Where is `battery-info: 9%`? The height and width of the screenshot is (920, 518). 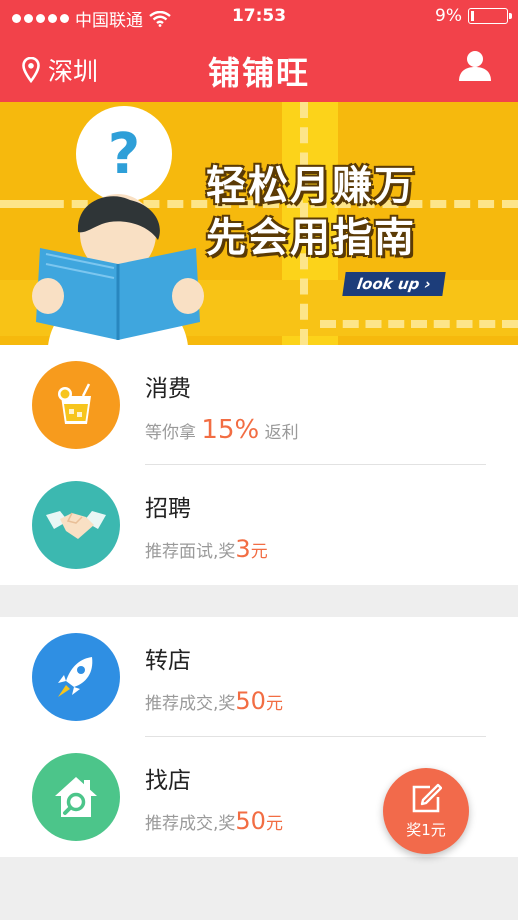
battery-info: 9% is located at coordinates (473, 16).